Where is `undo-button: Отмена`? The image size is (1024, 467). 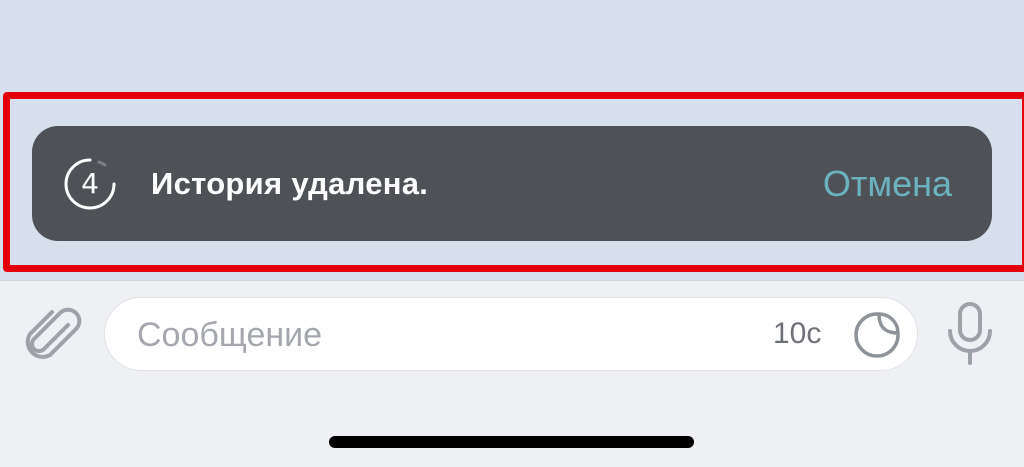
undo-button: Отмена is located at coordinates (887, 184).